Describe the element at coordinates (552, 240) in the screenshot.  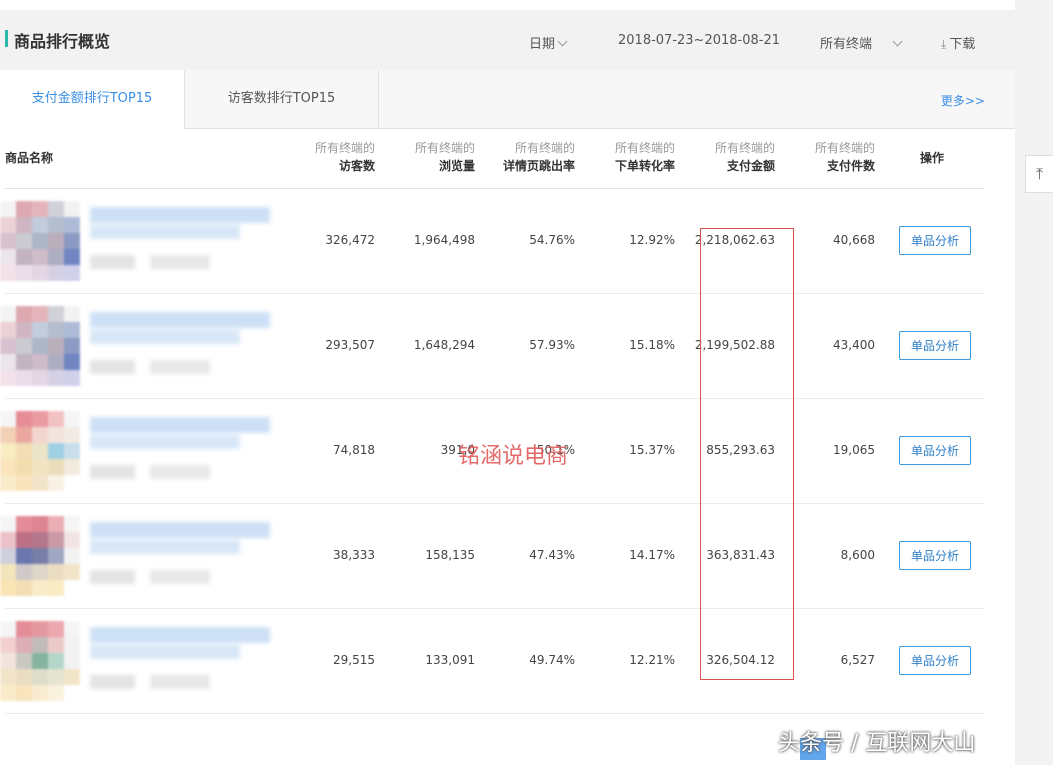
I see `cell-bounce-rate: 54.76%` at that location.